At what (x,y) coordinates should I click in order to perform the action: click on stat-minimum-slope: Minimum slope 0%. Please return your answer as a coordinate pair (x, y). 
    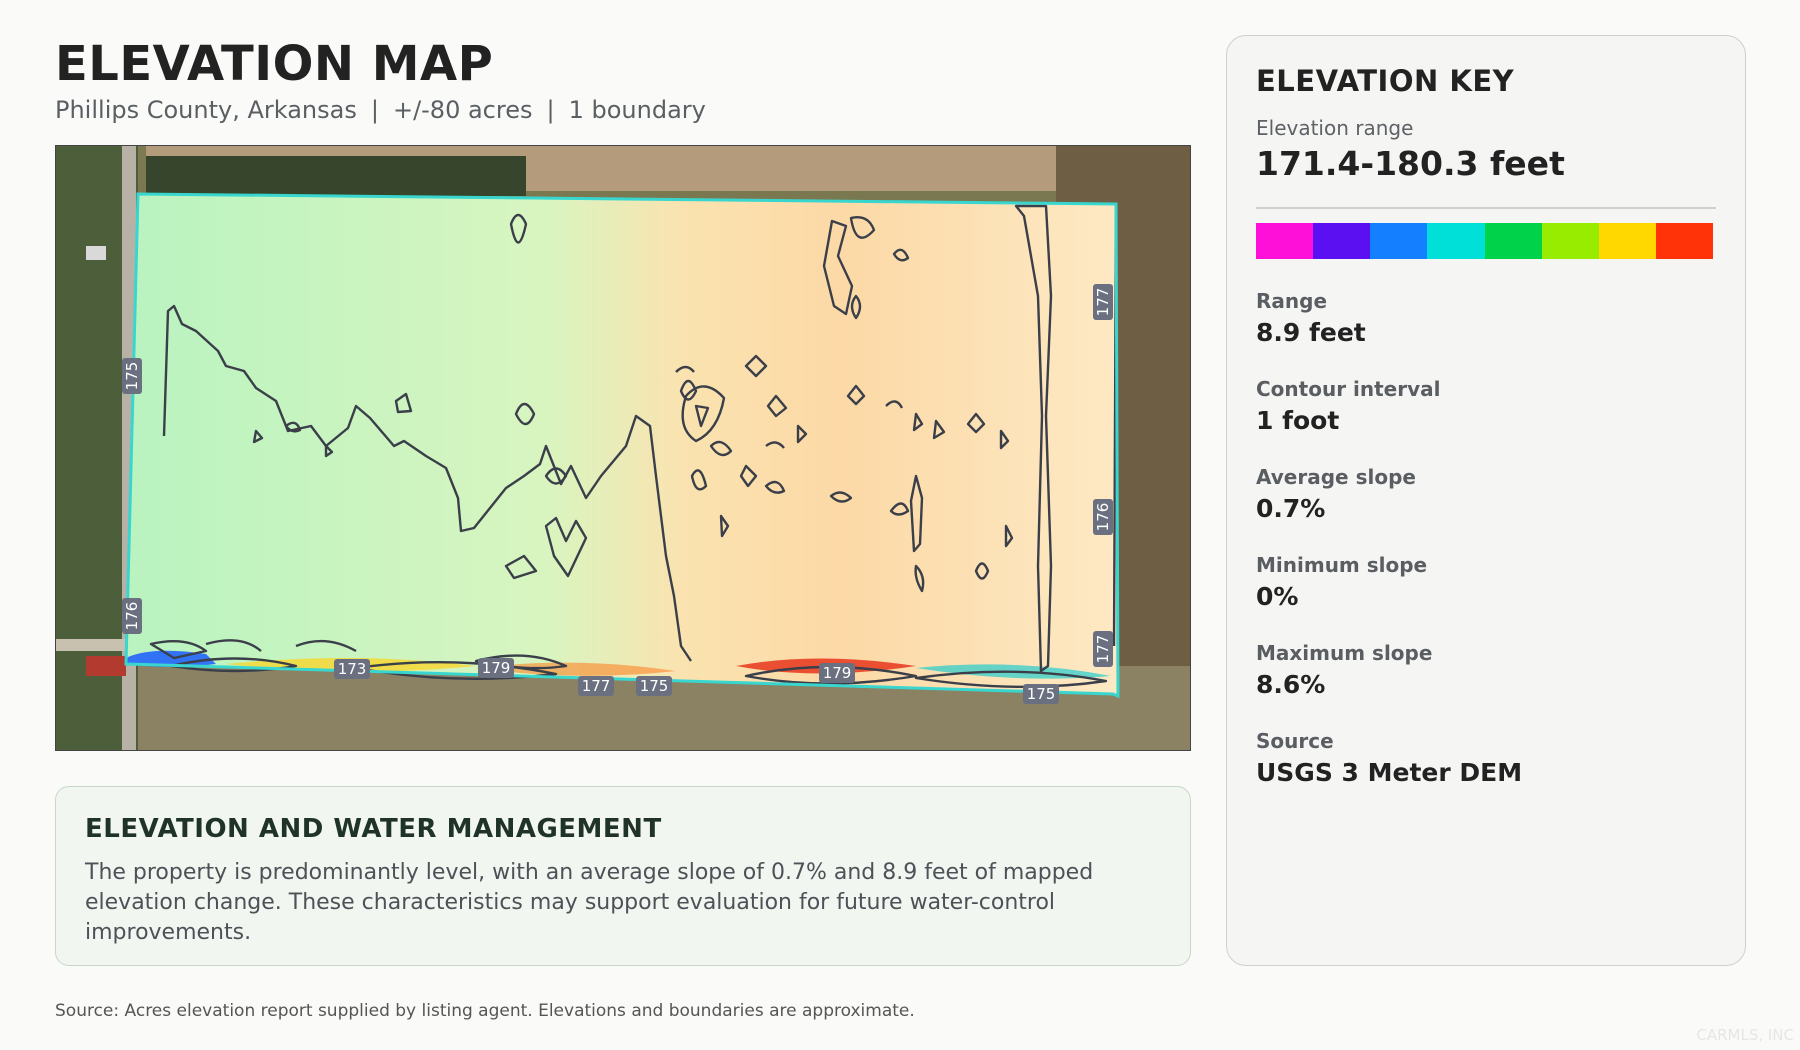
    Looking at the image, I should click on (1486, 582).